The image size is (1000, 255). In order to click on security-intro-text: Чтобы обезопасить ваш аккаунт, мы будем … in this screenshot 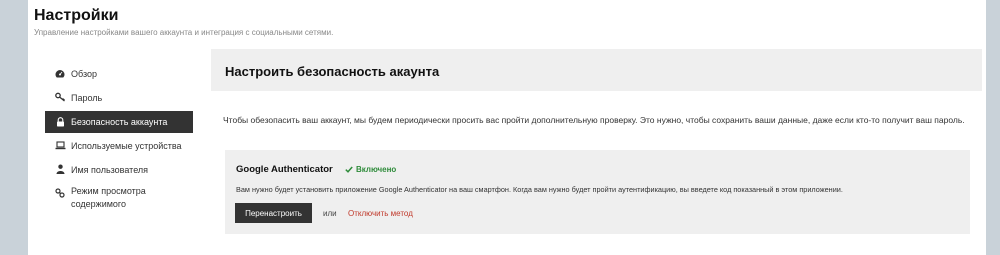, I will do `click(594, 120)`.